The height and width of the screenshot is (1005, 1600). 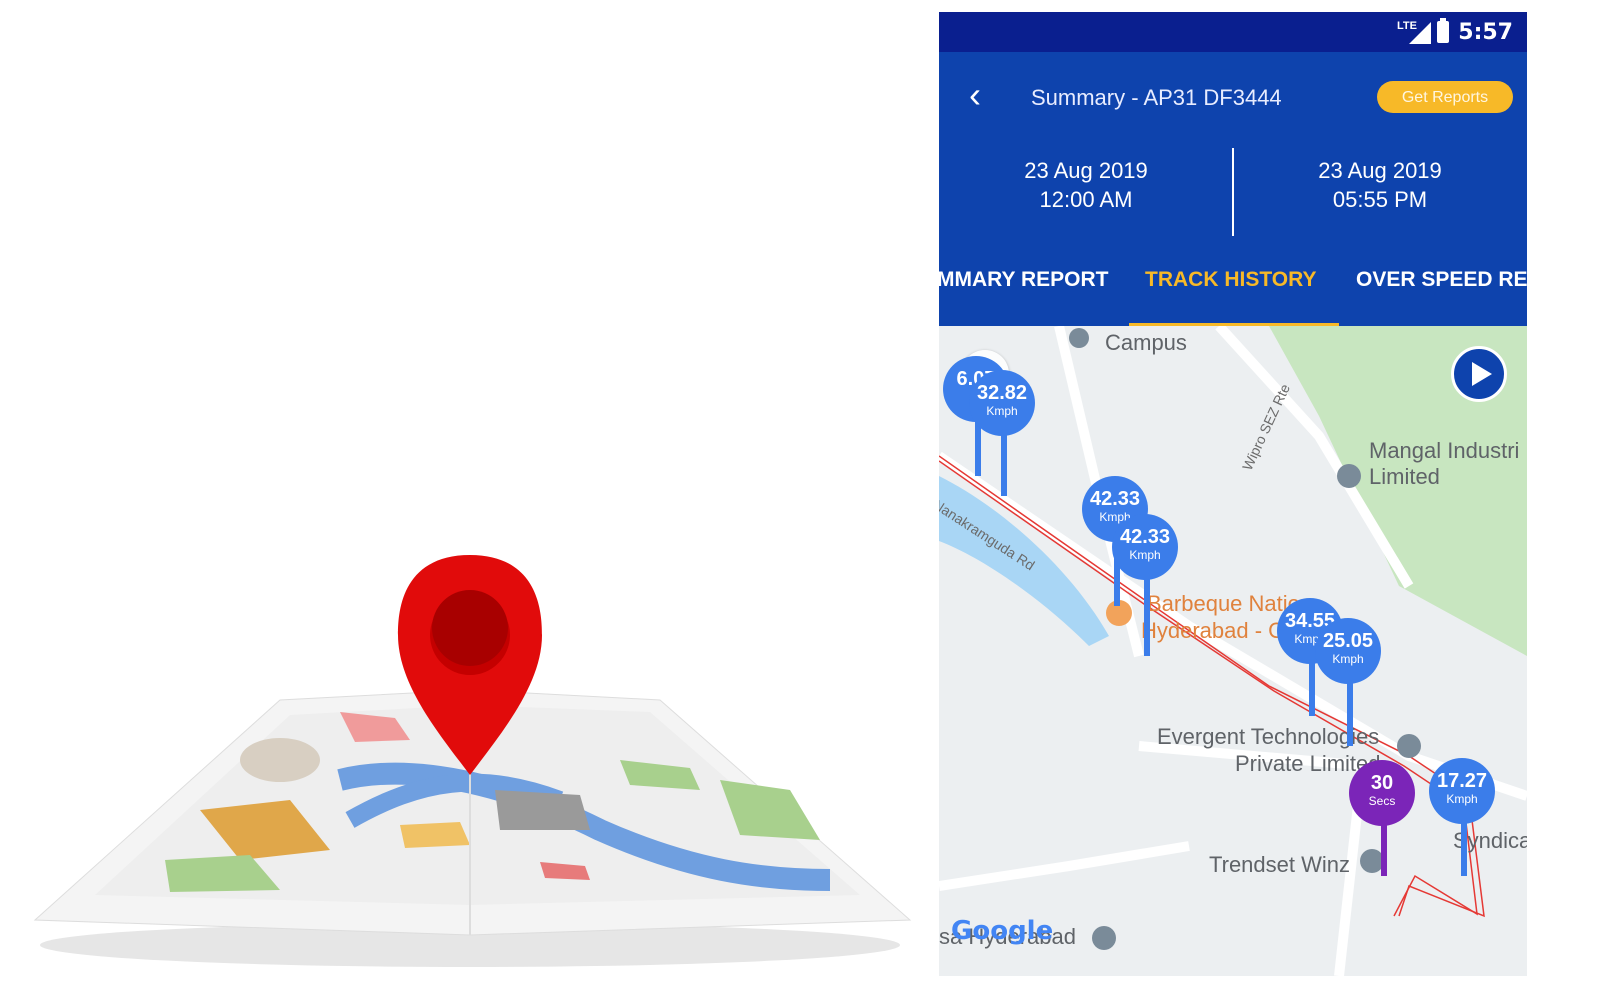 What do you see at coordinates (1443, 30) in the screenshot?
I see `battery-icon` at bounding box center [1443, 30].